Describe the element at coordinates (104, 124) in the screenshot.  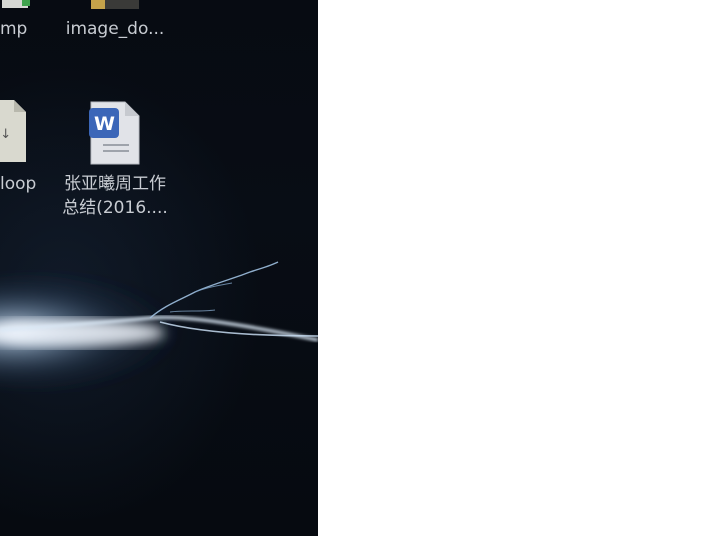
I see `svg-text: W` at that location.